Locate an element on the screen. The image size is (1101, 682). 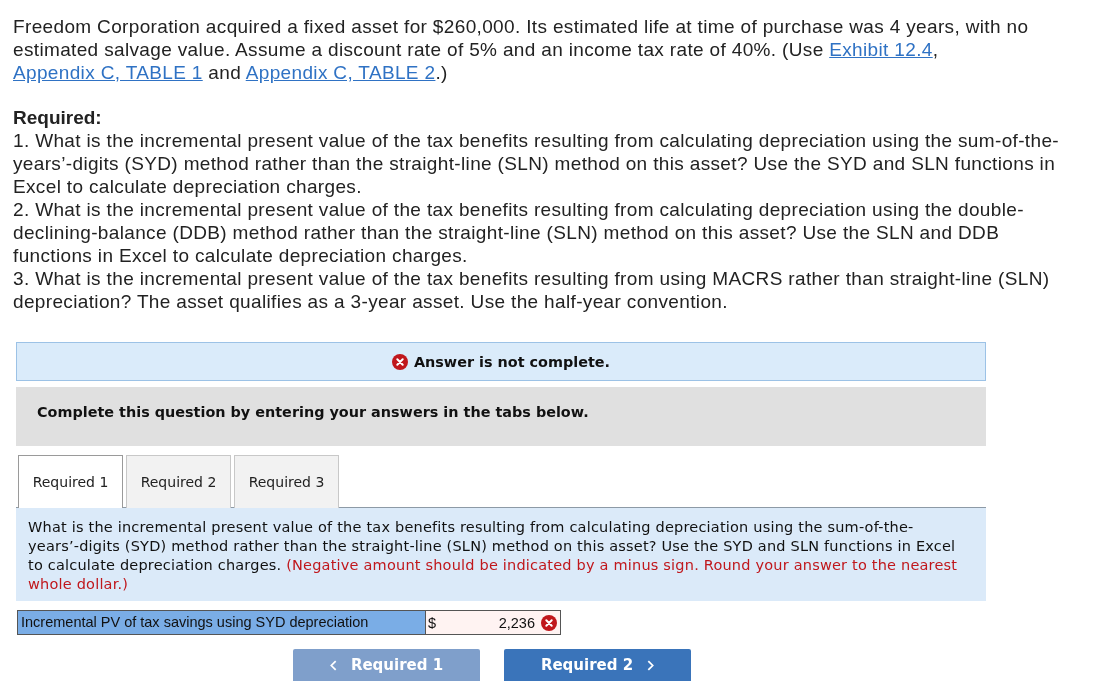
tab: Required 1 is located at coordinates (70, 481).